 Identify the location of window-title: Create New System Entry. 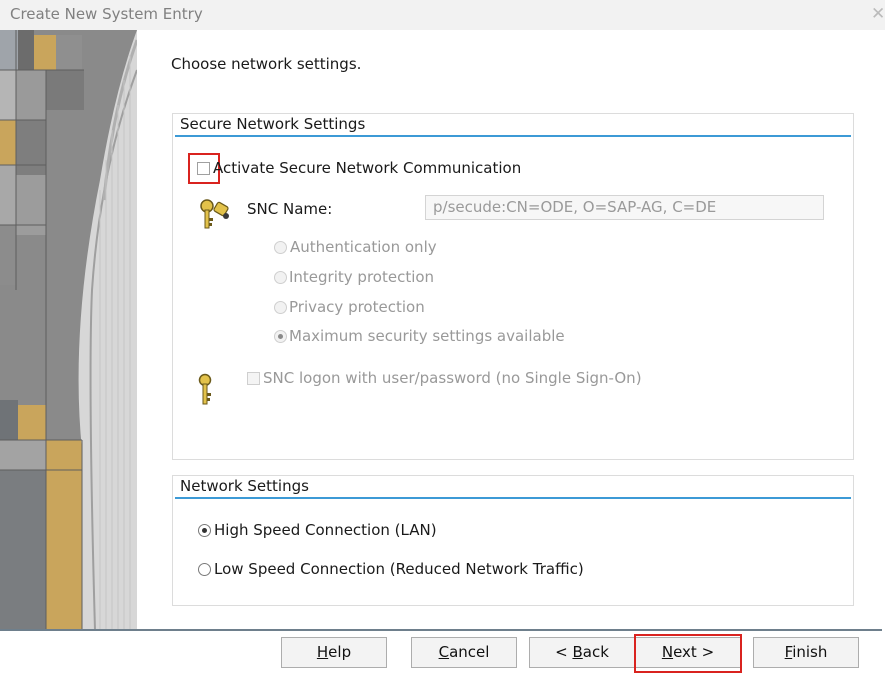
(106, 14).